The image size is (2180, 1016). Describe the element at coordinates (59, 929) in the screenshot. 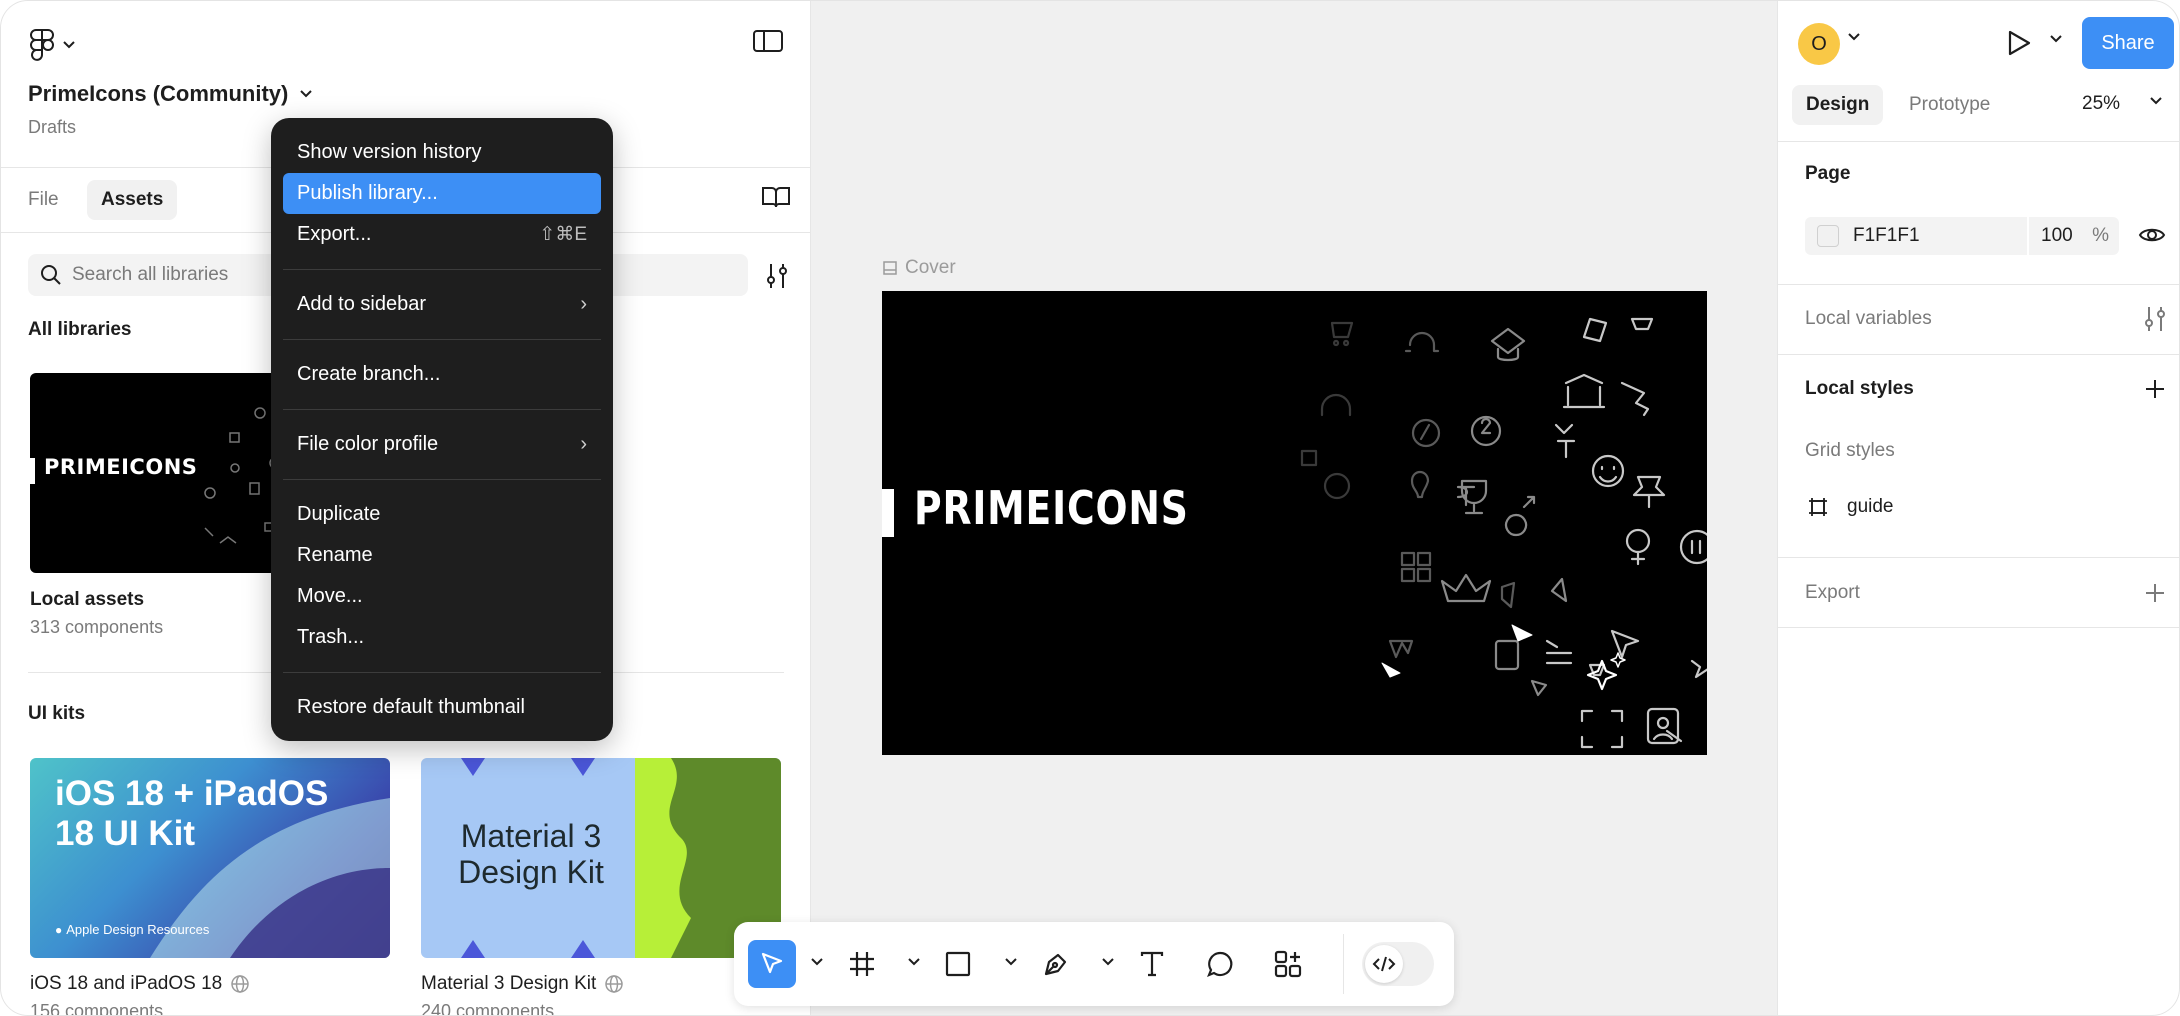

I see `apple-icon: ●` at that location.